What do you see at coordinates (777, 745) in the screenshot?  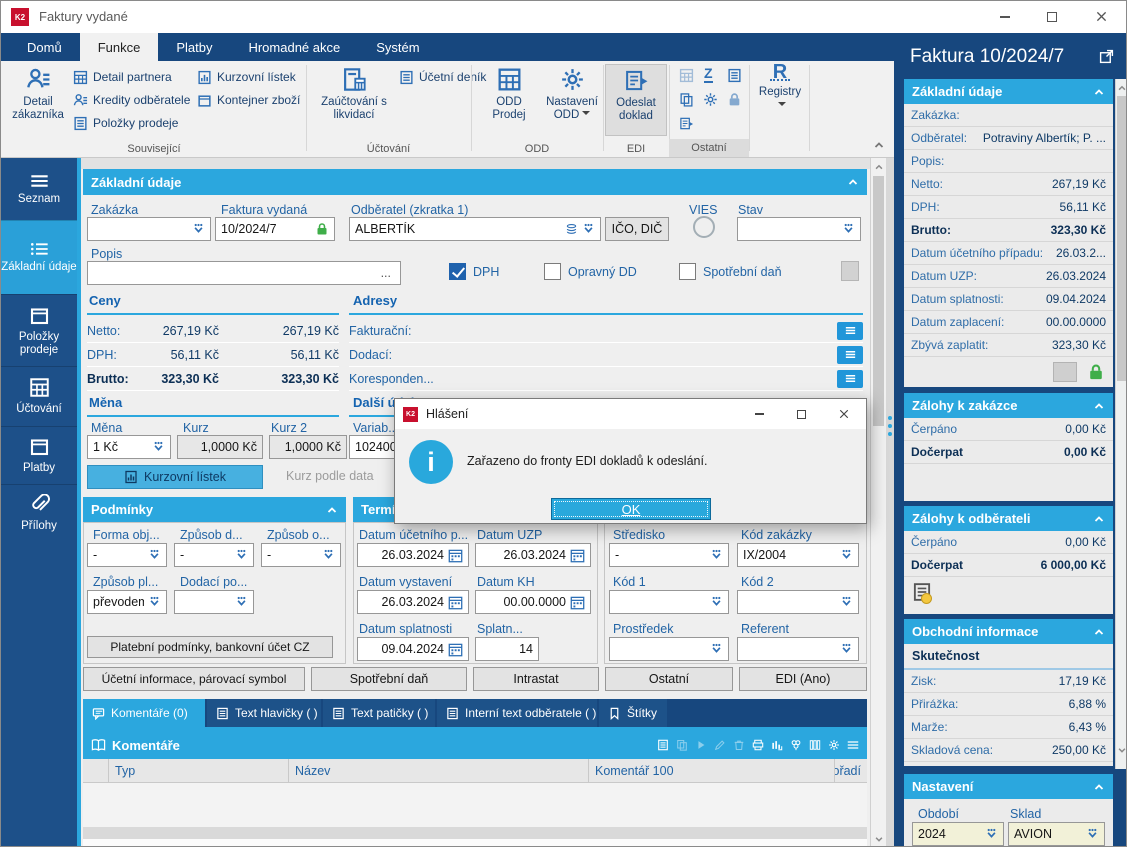 I see `chart-icon` at bounding box center [777, 745].